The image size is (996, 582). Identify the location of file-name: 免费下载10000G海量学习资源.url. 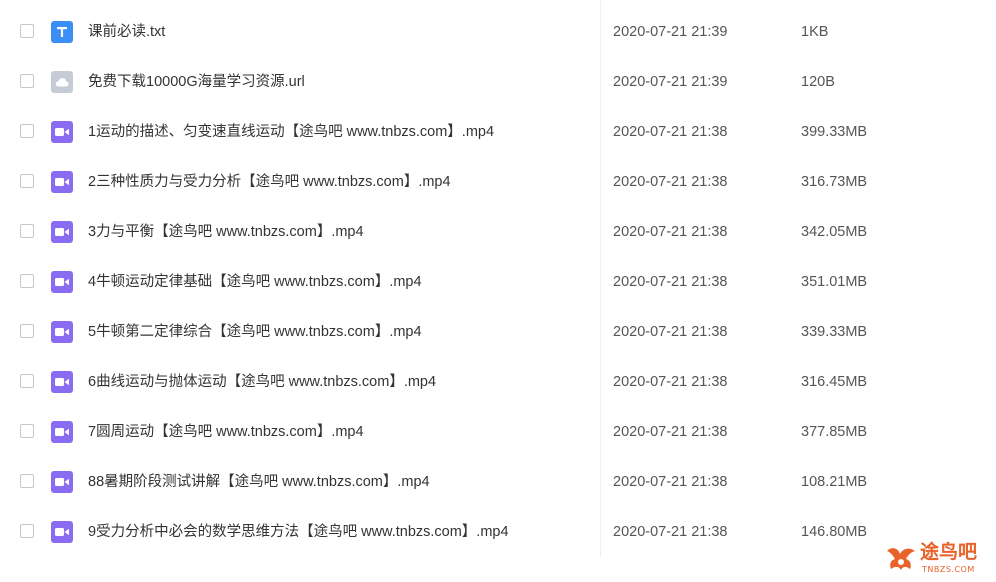
(196, 82).